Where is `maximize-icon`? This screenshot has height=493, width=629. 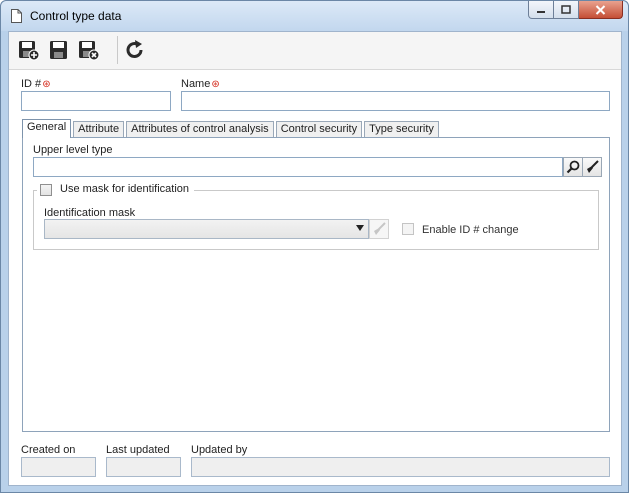
maximize-icon is located at coordinates (566, 9).